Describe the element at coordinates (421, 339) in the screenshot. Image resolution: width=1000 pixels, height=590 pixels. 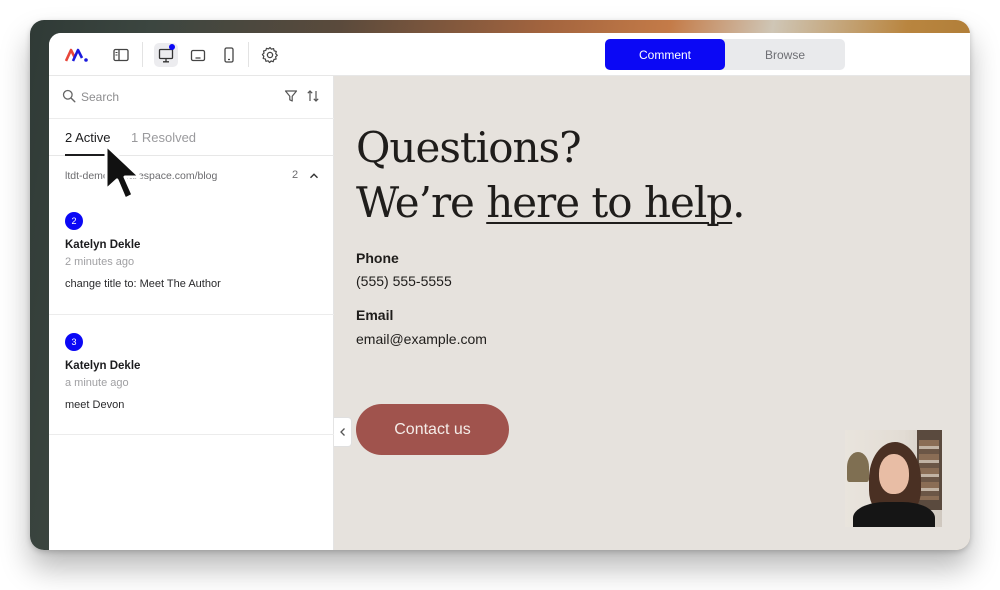
I see `email-value: email@example.com` at that location.